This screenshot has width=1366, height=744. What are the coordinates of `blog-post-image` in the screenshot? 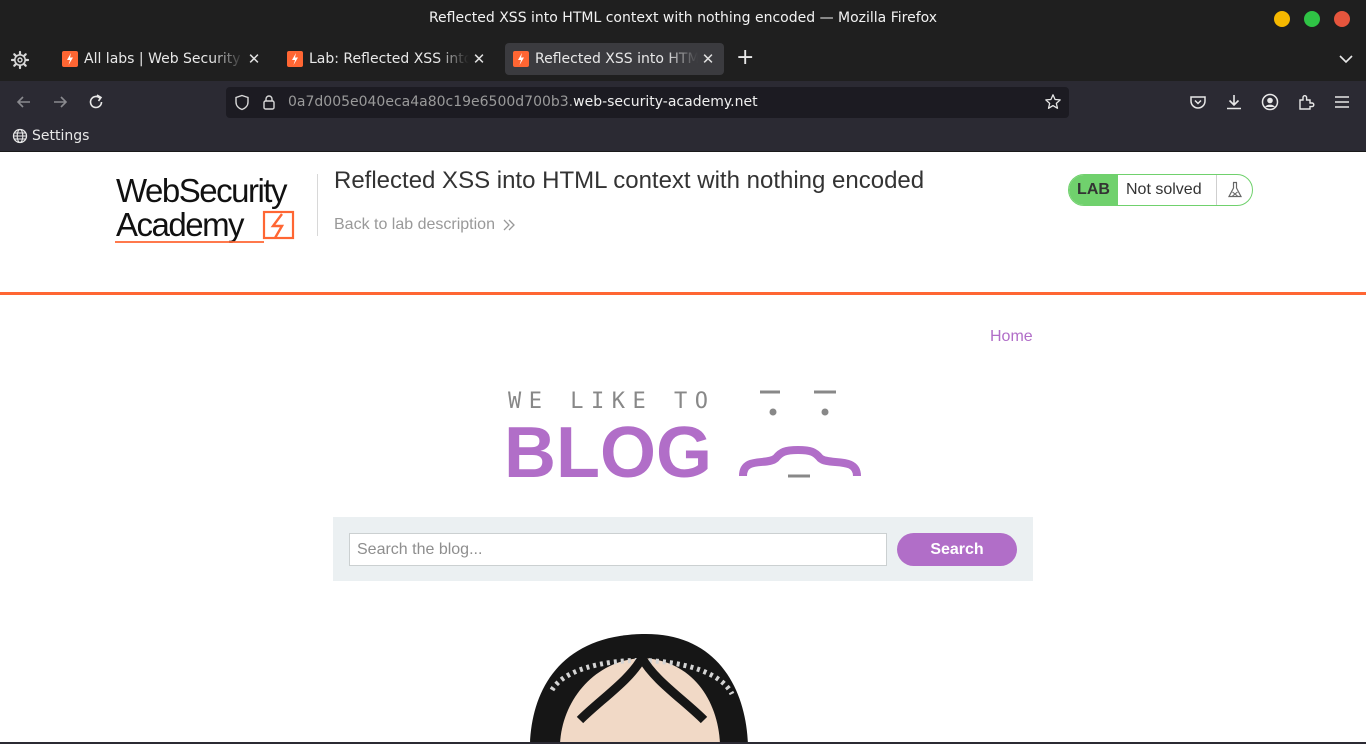 It's located at (640, 687).